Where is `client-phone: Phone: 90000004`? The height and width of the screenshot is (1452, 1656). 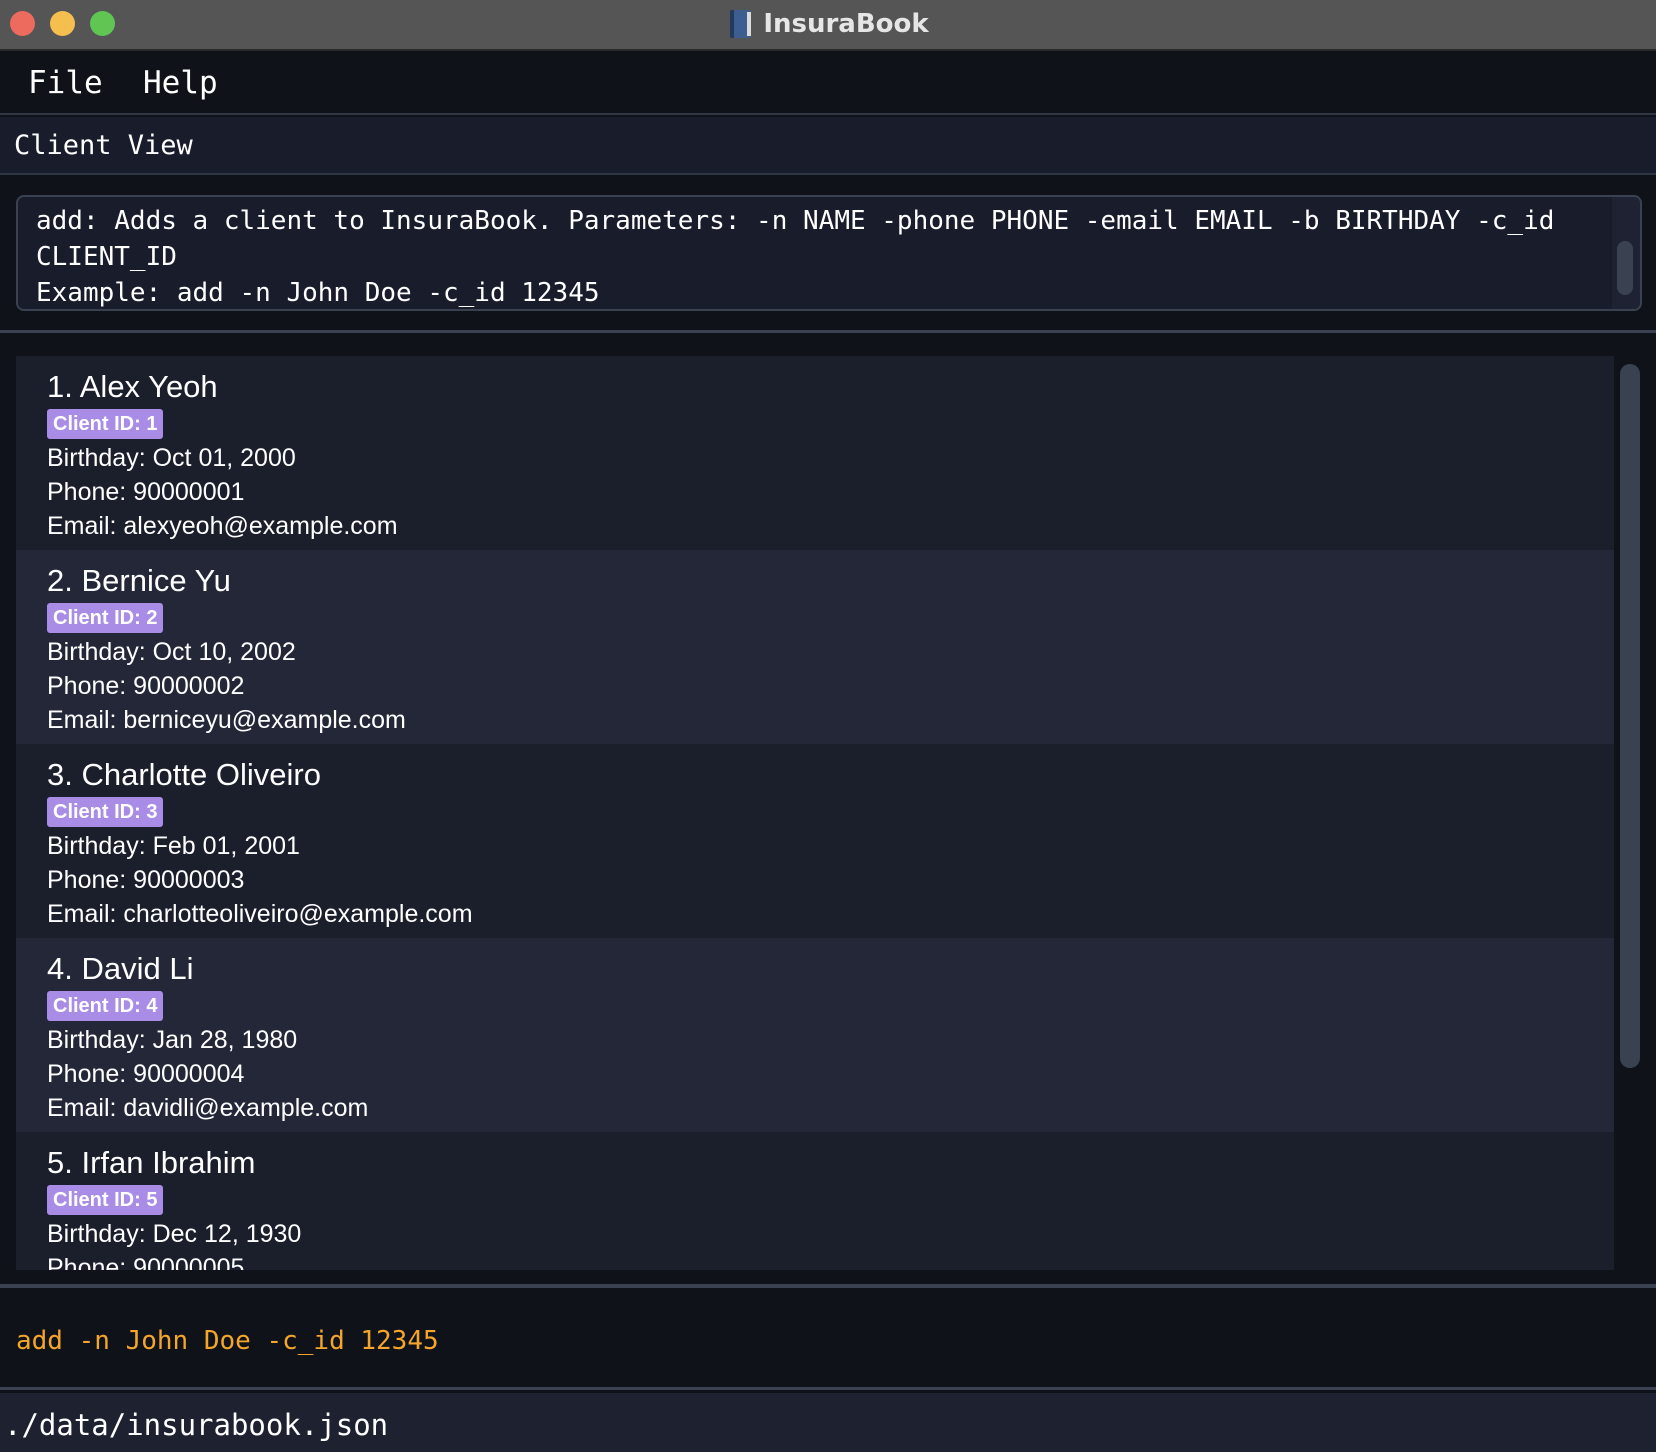
client-phone: Phone: 90000004 is located at coordinates (146, 1074).